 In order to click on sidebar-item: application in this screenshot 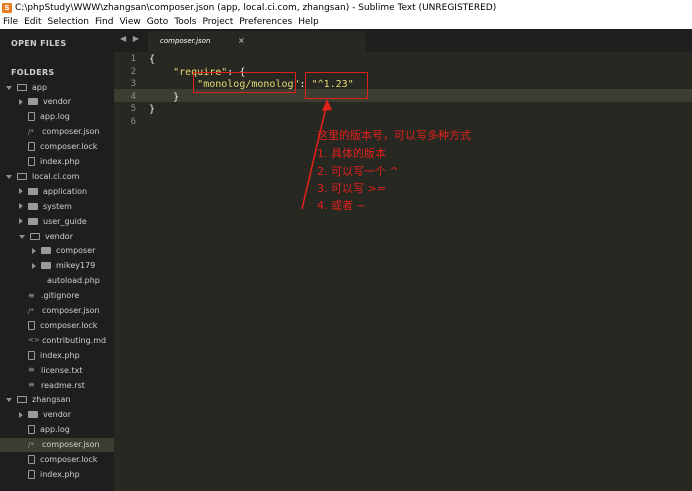, I will do `click(57, 191)`.